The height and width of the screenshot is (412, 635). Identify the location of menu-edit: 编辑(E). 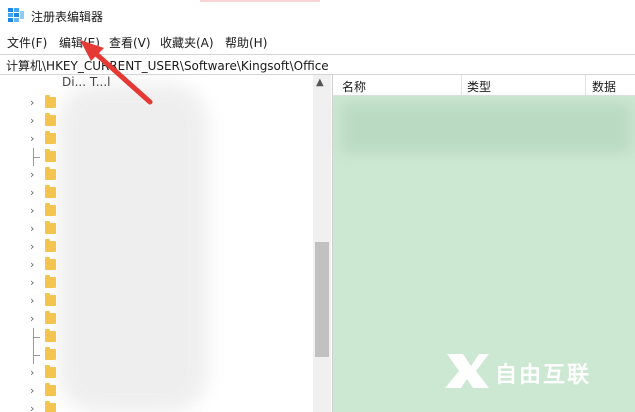
(79, 42).